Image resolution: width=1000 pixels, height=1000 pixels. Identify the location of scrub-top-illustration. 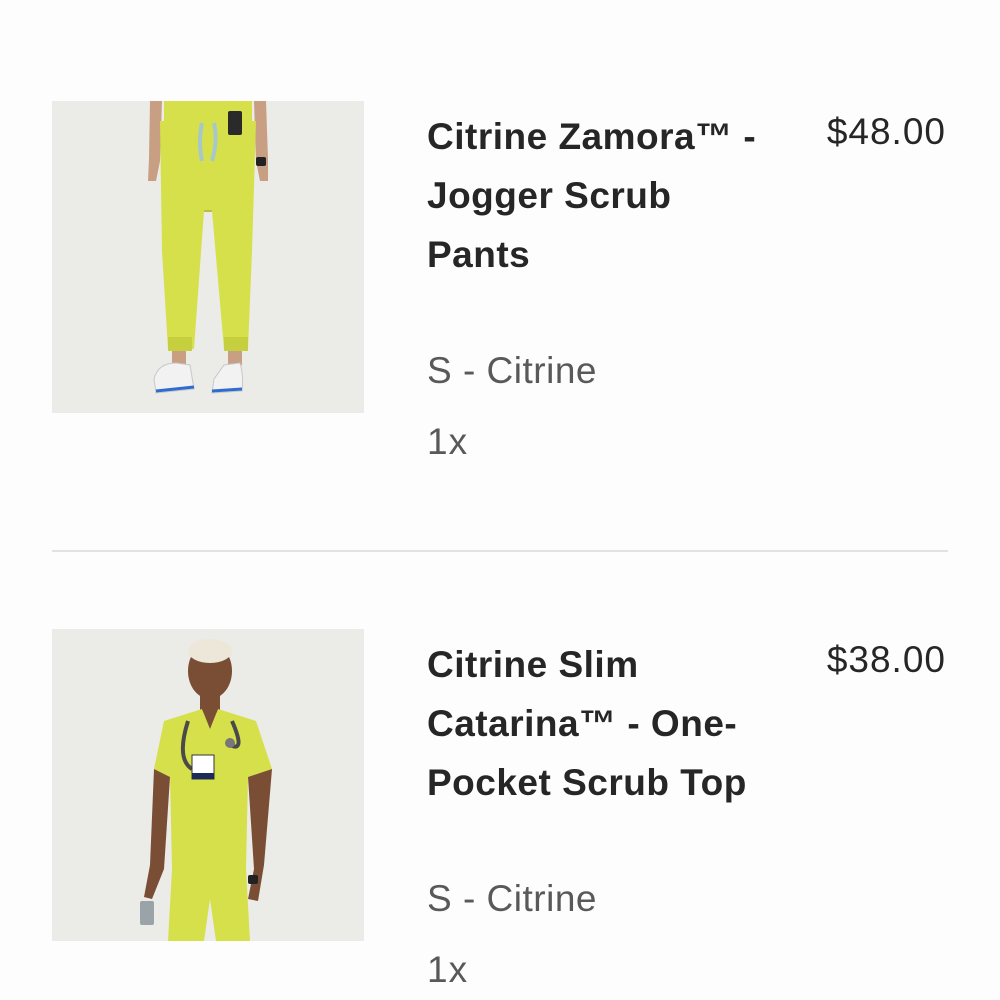
(208, 785).